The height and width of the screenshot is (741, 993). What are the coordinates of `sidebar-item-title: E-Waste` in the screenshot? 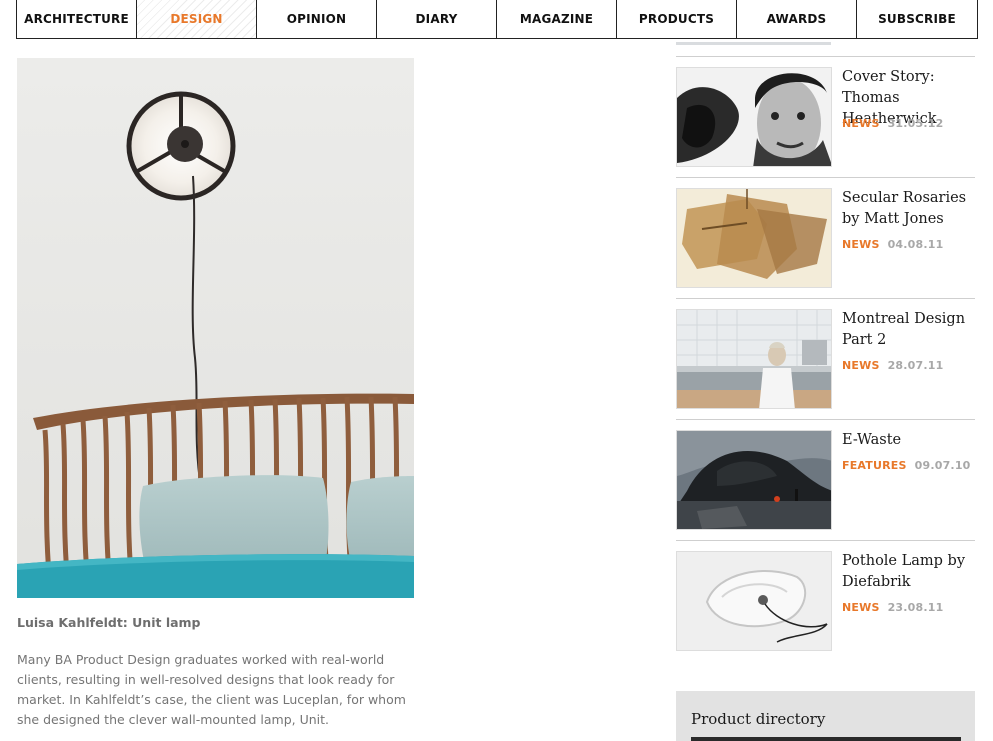 It's located at (911, 440).